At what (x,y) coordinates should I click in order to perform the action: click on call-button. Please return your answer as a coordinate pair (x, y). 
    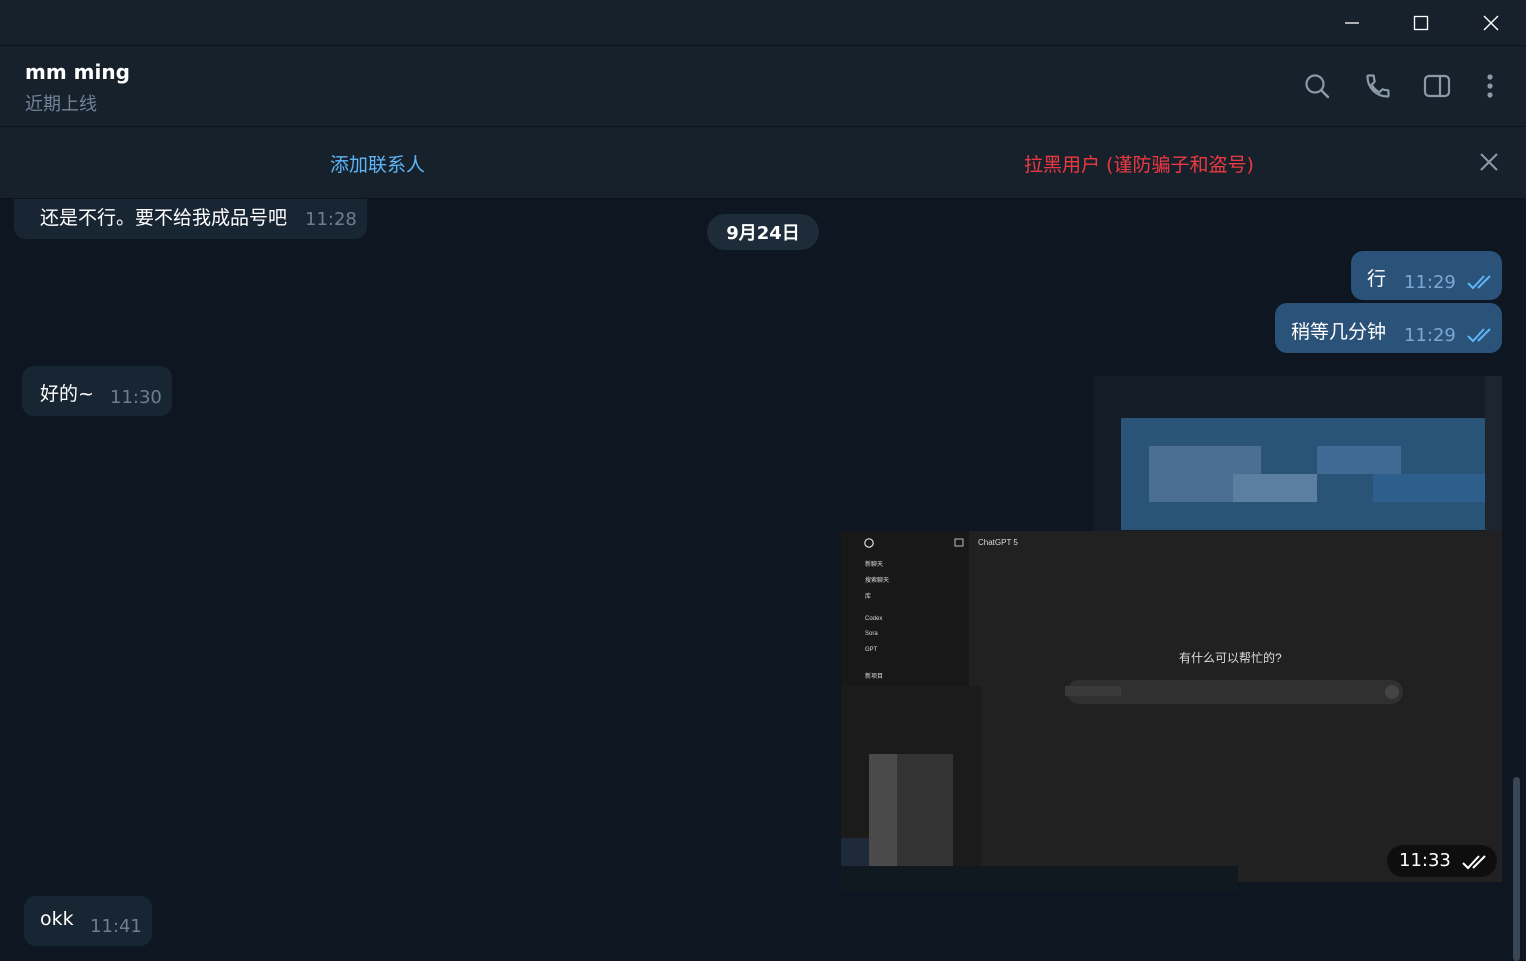
    Looking at the image, I should click on (1378, 86).